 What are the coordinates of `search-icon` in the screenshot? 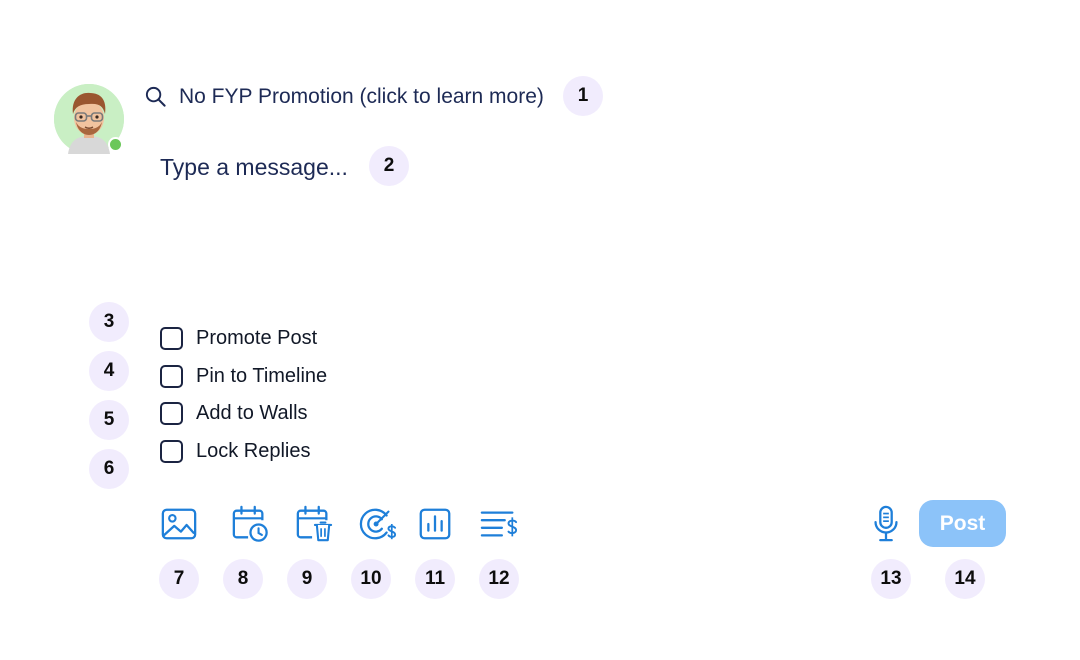 It's located at (155, 96).